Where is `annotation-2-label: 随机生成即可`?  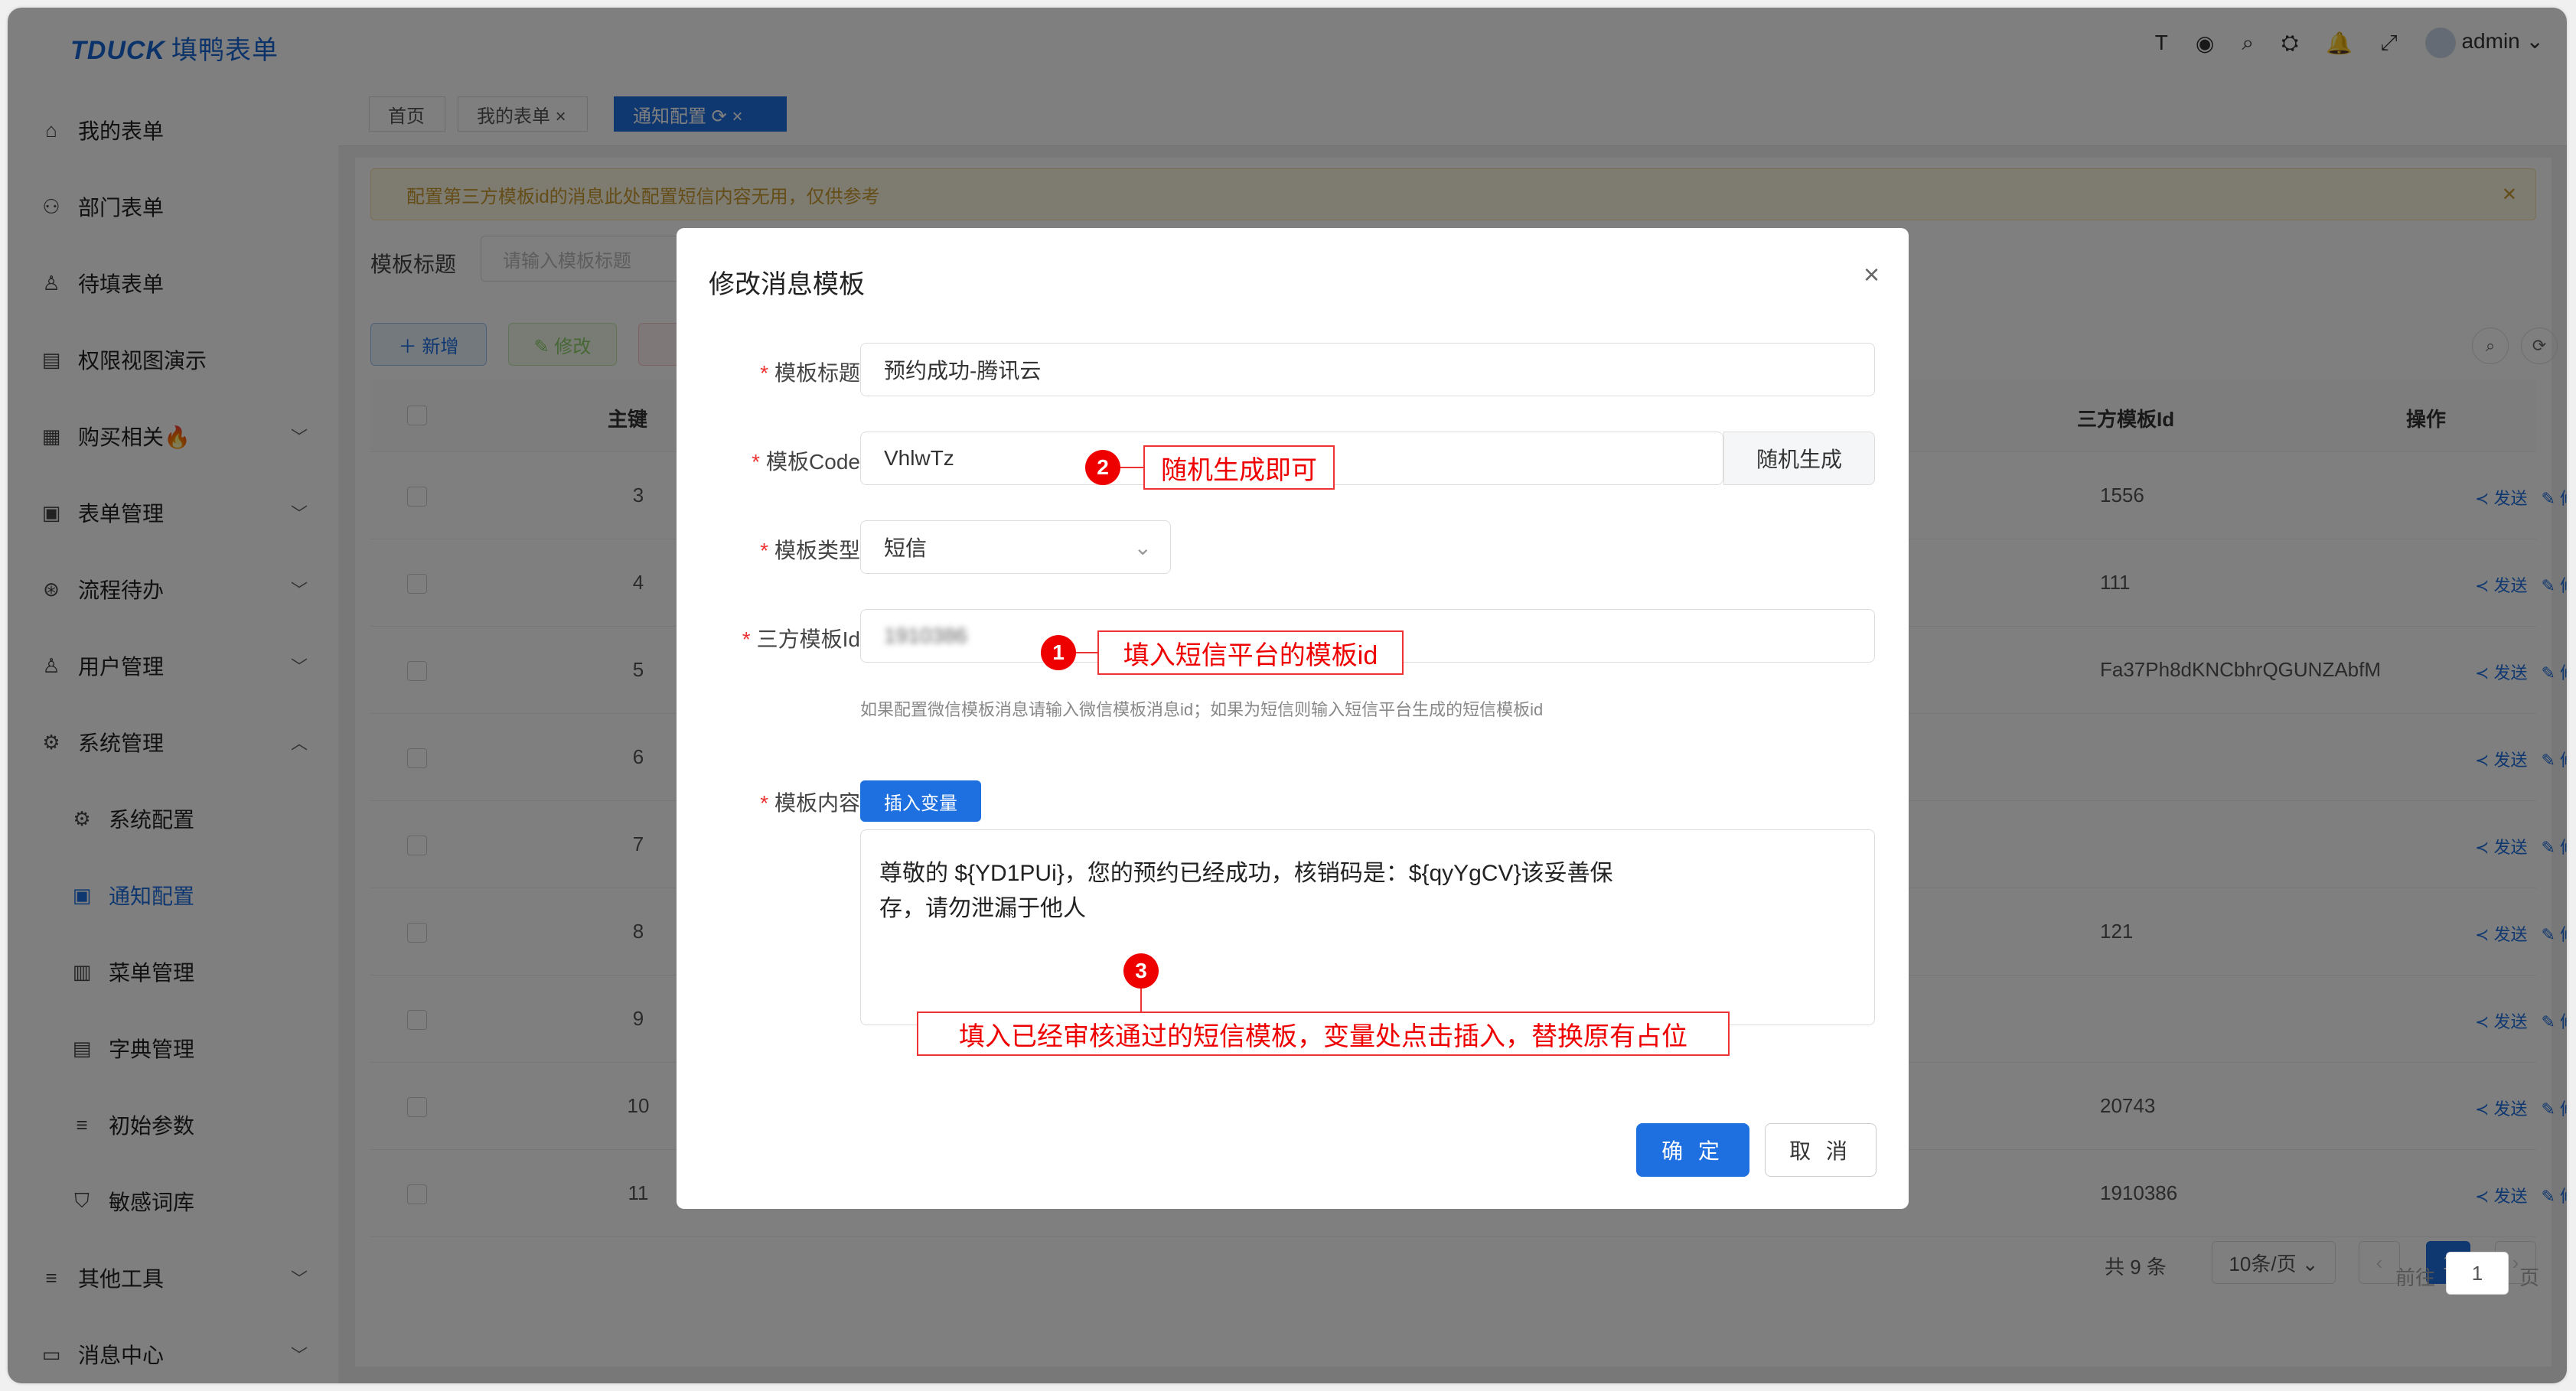
annotation-2-label: 随机生成即可 is located at coordinates (1239, 467).